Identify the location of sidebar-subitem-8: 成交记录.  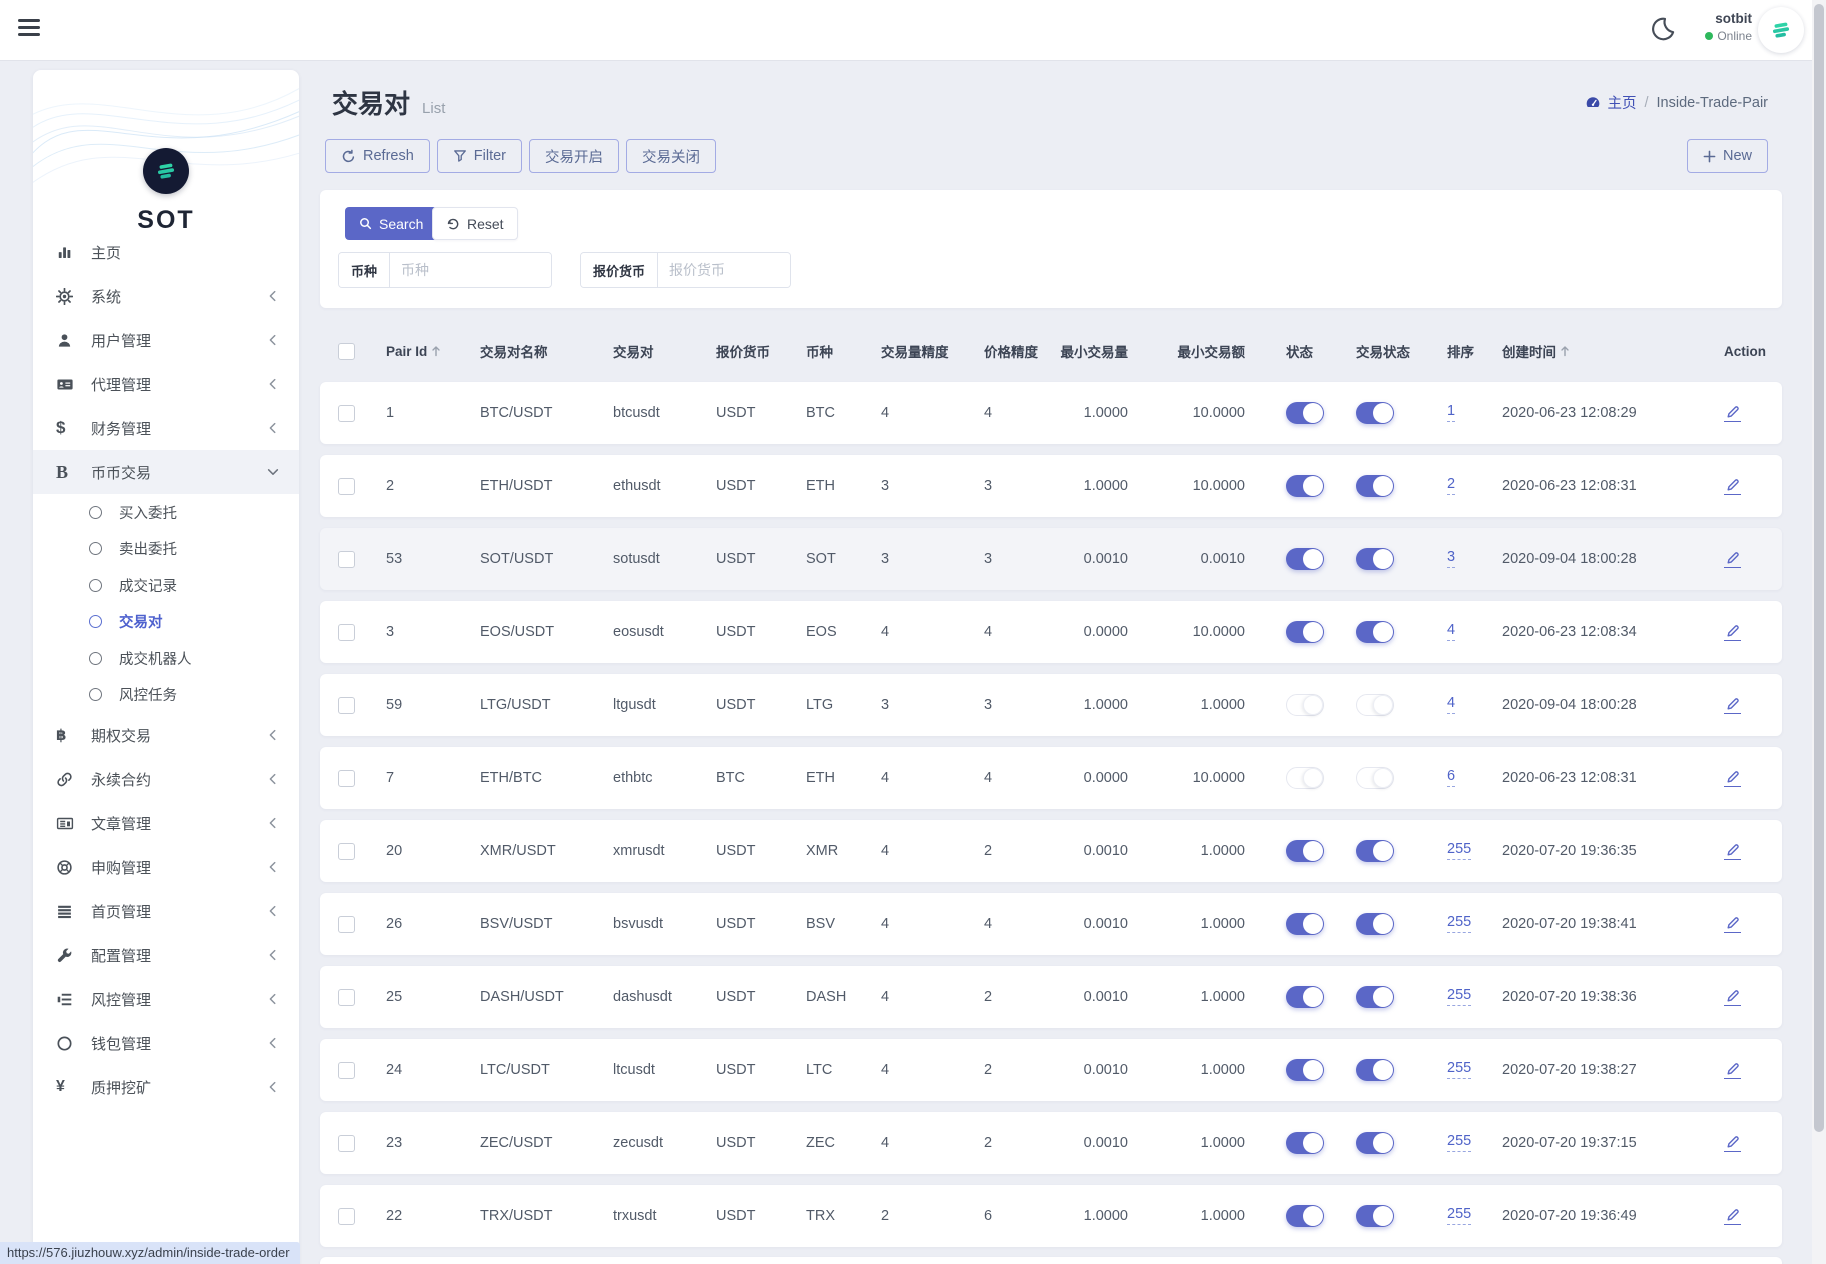
(166, 585).